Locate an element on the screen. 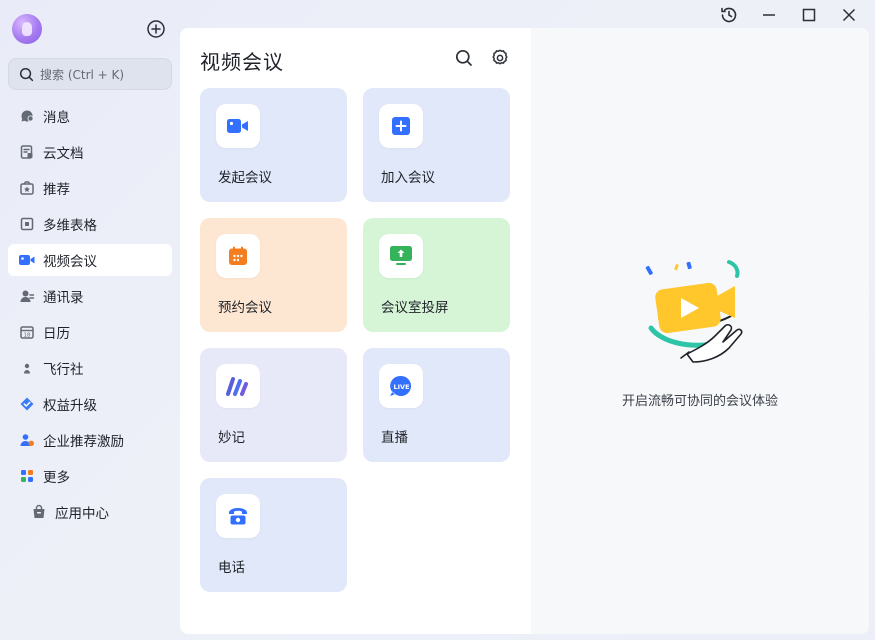 The width and height of the screenshot is (875, 640). history-icon is located at coordinates (729, 15).